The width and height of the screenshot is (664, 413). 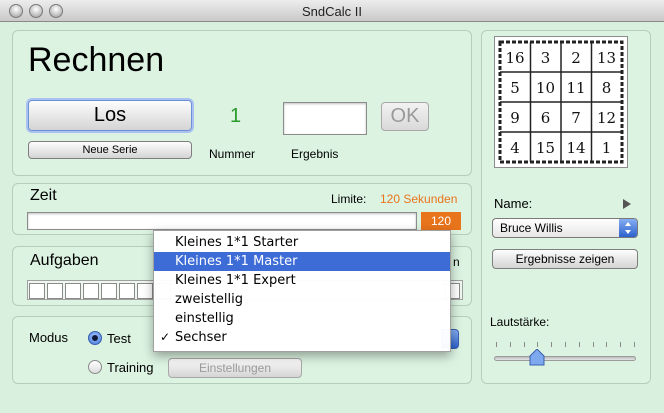 What do you see at coordinates (515, 88) in the screenshot?
I see `magic-square-number: 5` at bounding box center [515, 88].